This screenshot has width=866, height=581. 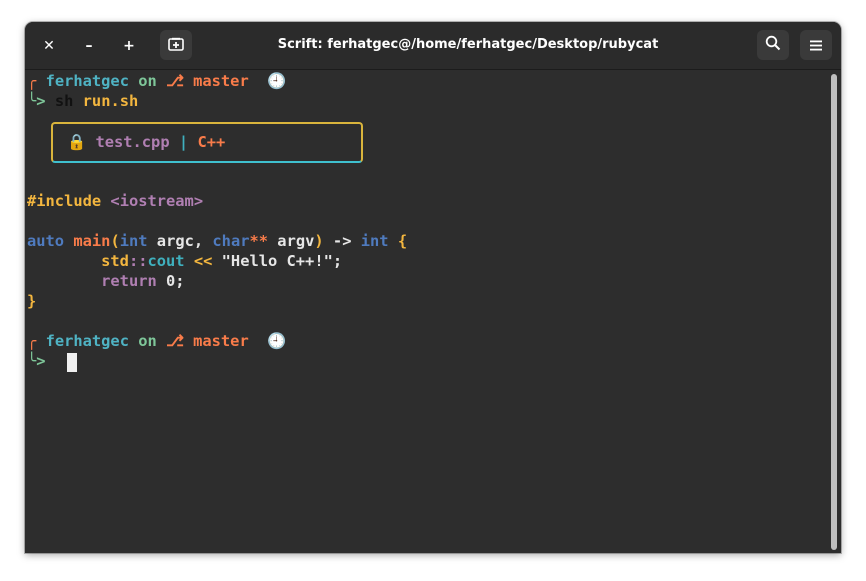 What do you see at coordinates (129, 46) in the screenshot?
I see `maximize-button: +` at bounding box center [129, 46].